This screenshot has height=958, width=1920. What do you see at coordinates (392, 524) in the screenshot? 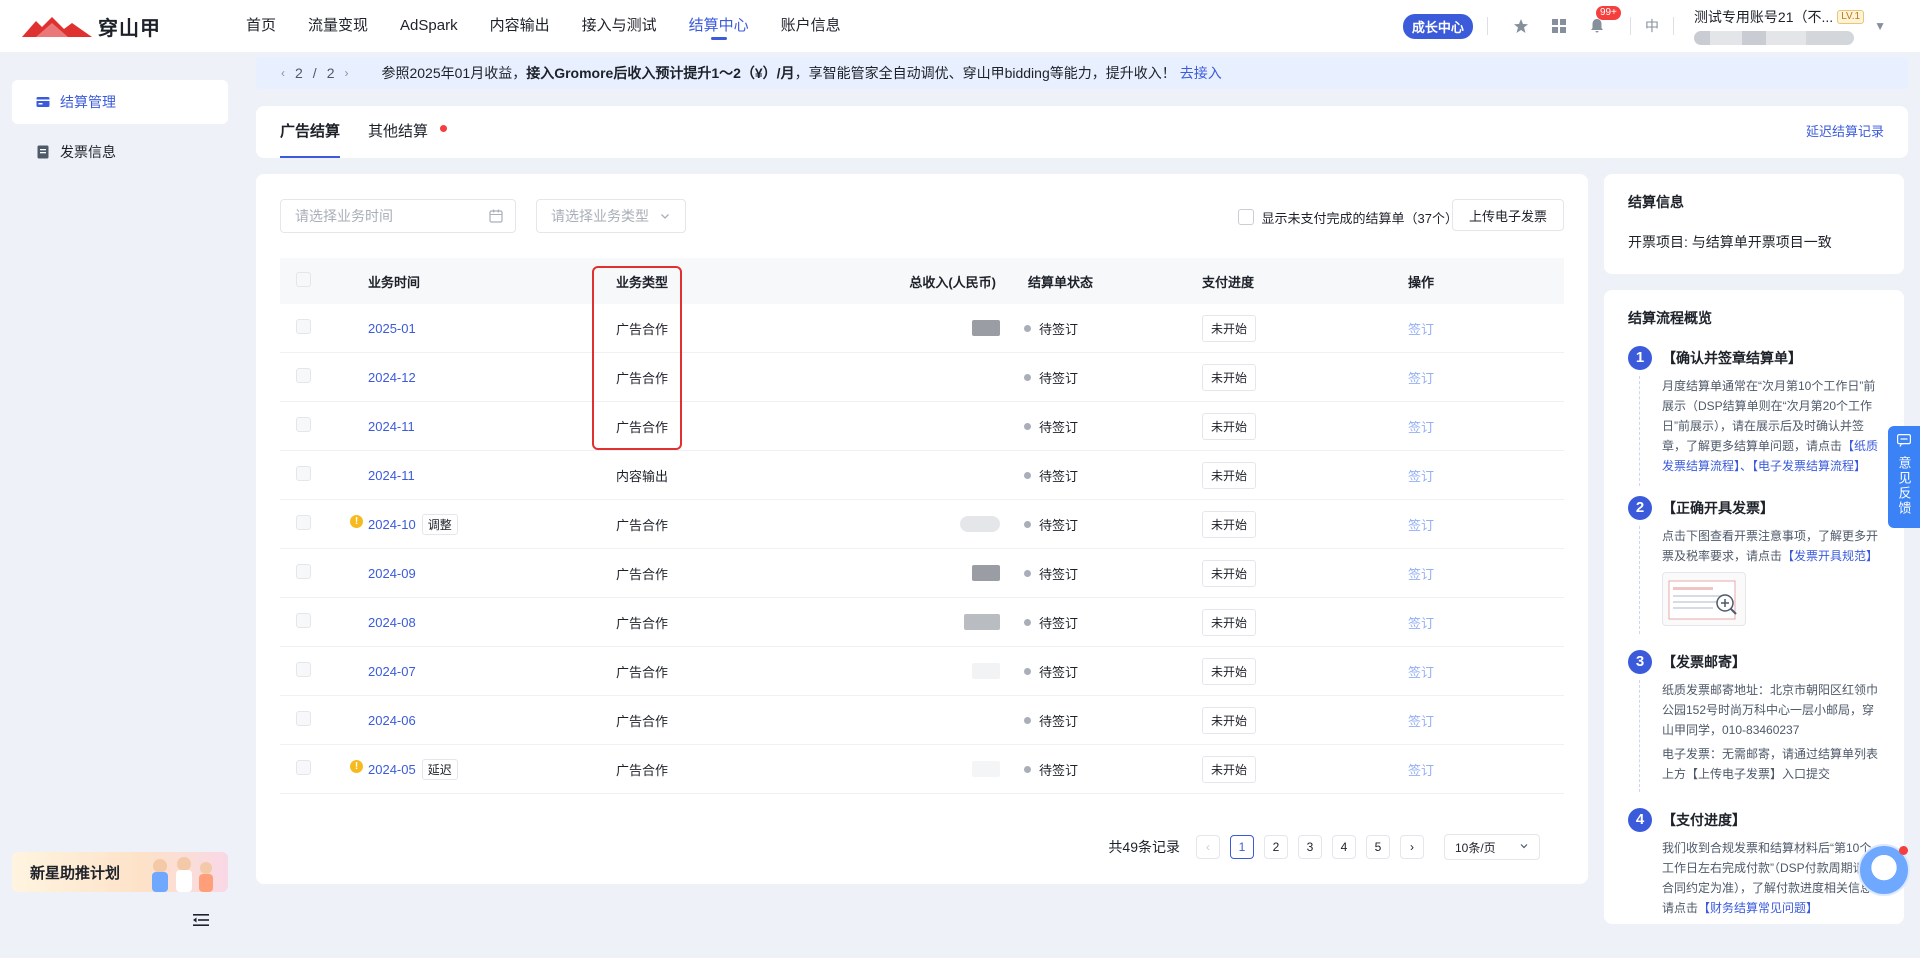
I see `business-time-link: 2024-10` at bounding box center [392, 524].